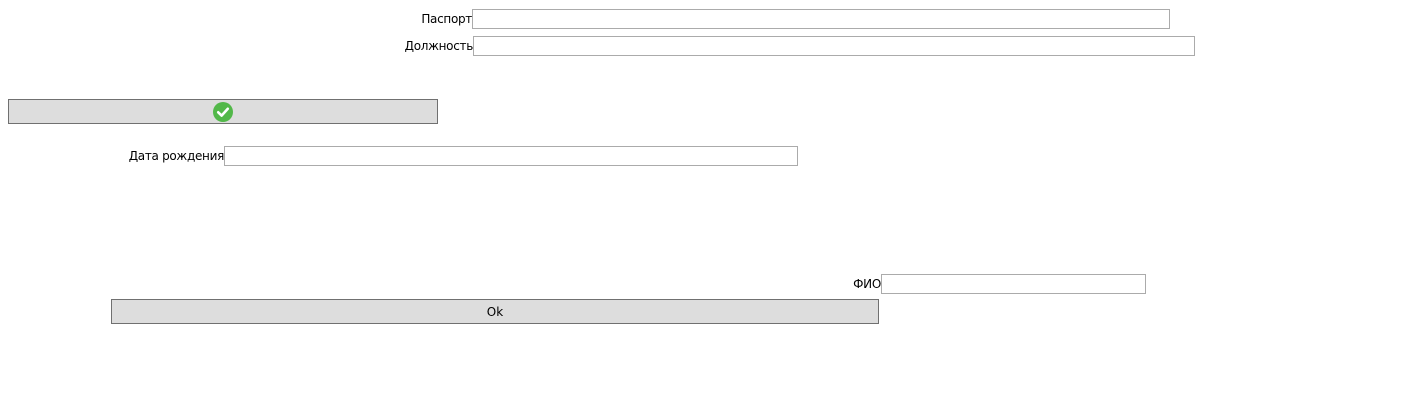 The width and height of the screenshot is (1421, 419). Describe the element at coordinates (176, 156) in the screenshot. I see `birth-date-label: Дата рождения` at that location.